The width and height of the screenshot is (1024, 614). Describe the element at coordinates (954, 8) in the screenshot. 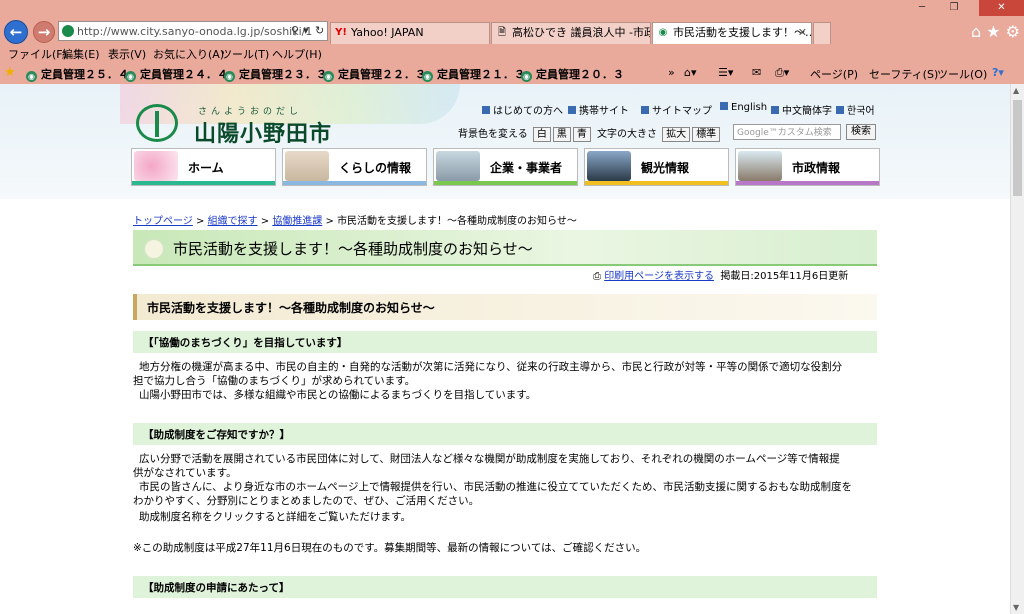

I see `restore-icon: ❐` at that location.